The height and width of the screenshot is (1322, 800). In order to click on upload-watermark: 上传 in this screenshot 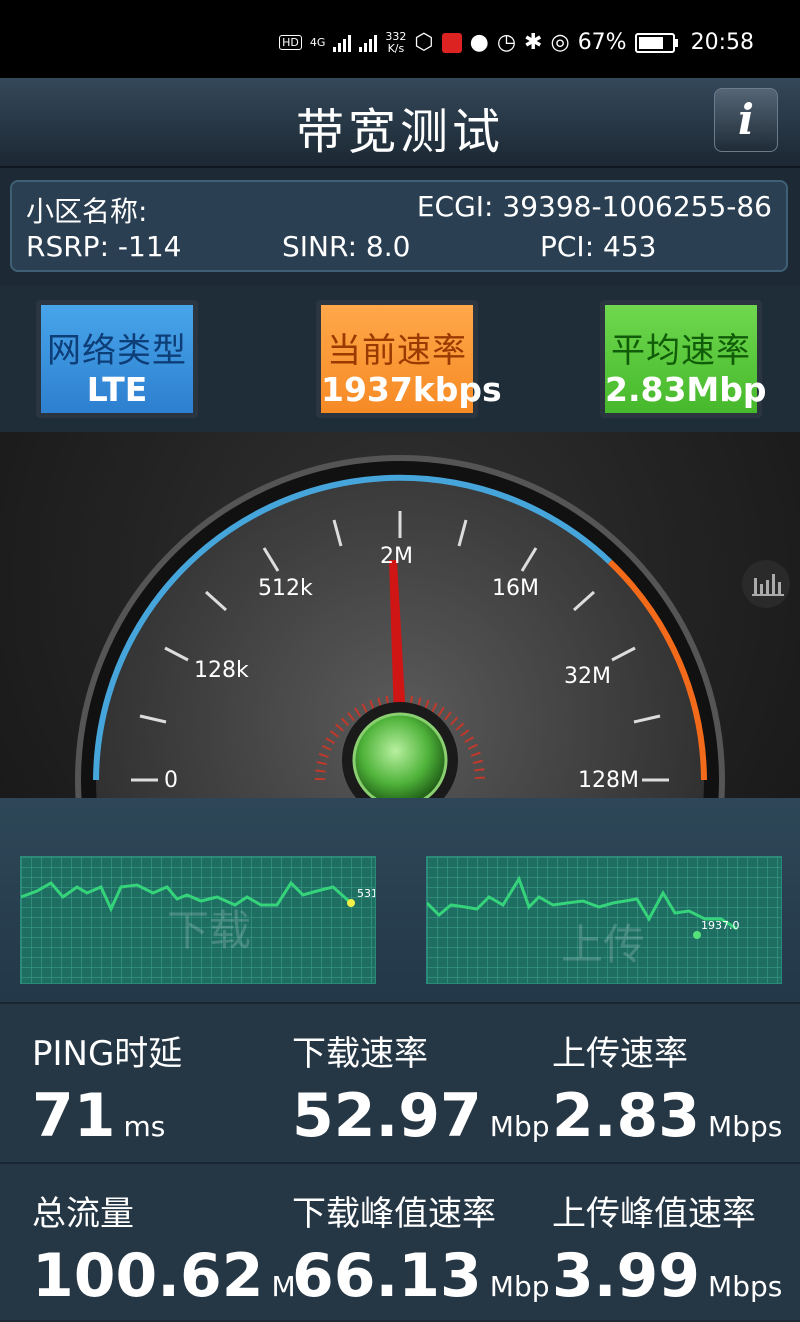, I will do `click(603, 944)`.